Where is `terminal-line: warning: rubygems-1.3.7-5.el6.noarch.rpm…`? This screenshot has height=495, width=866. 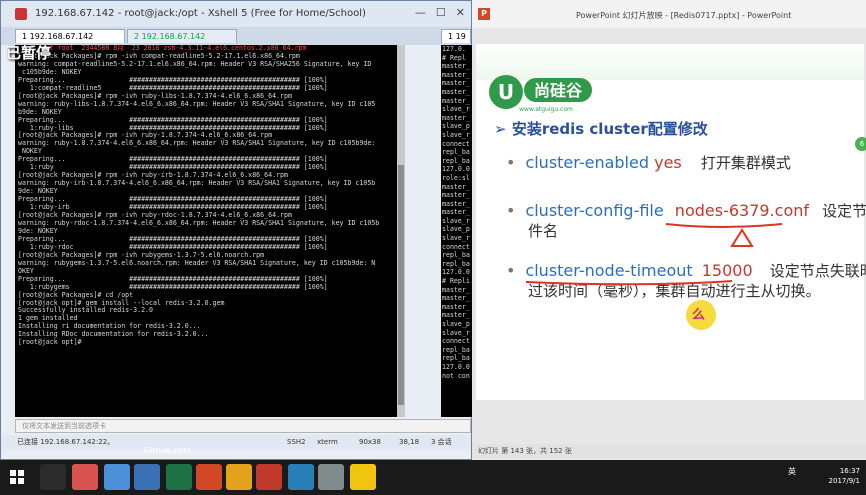
terminal-line: warning: rubygems-1.3.7-5.el6.noarch.rpm… is located at coordinates (197, 262).